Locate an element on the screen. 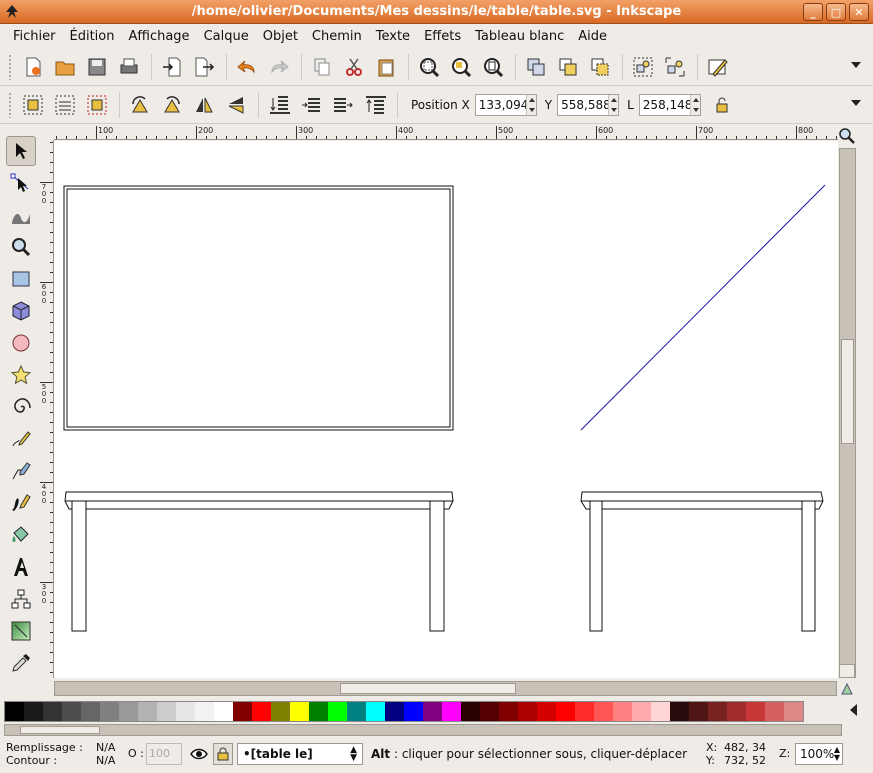 The image size is (873, 773). horizontal-scroll-thumb is located at coordinates (428, 688).